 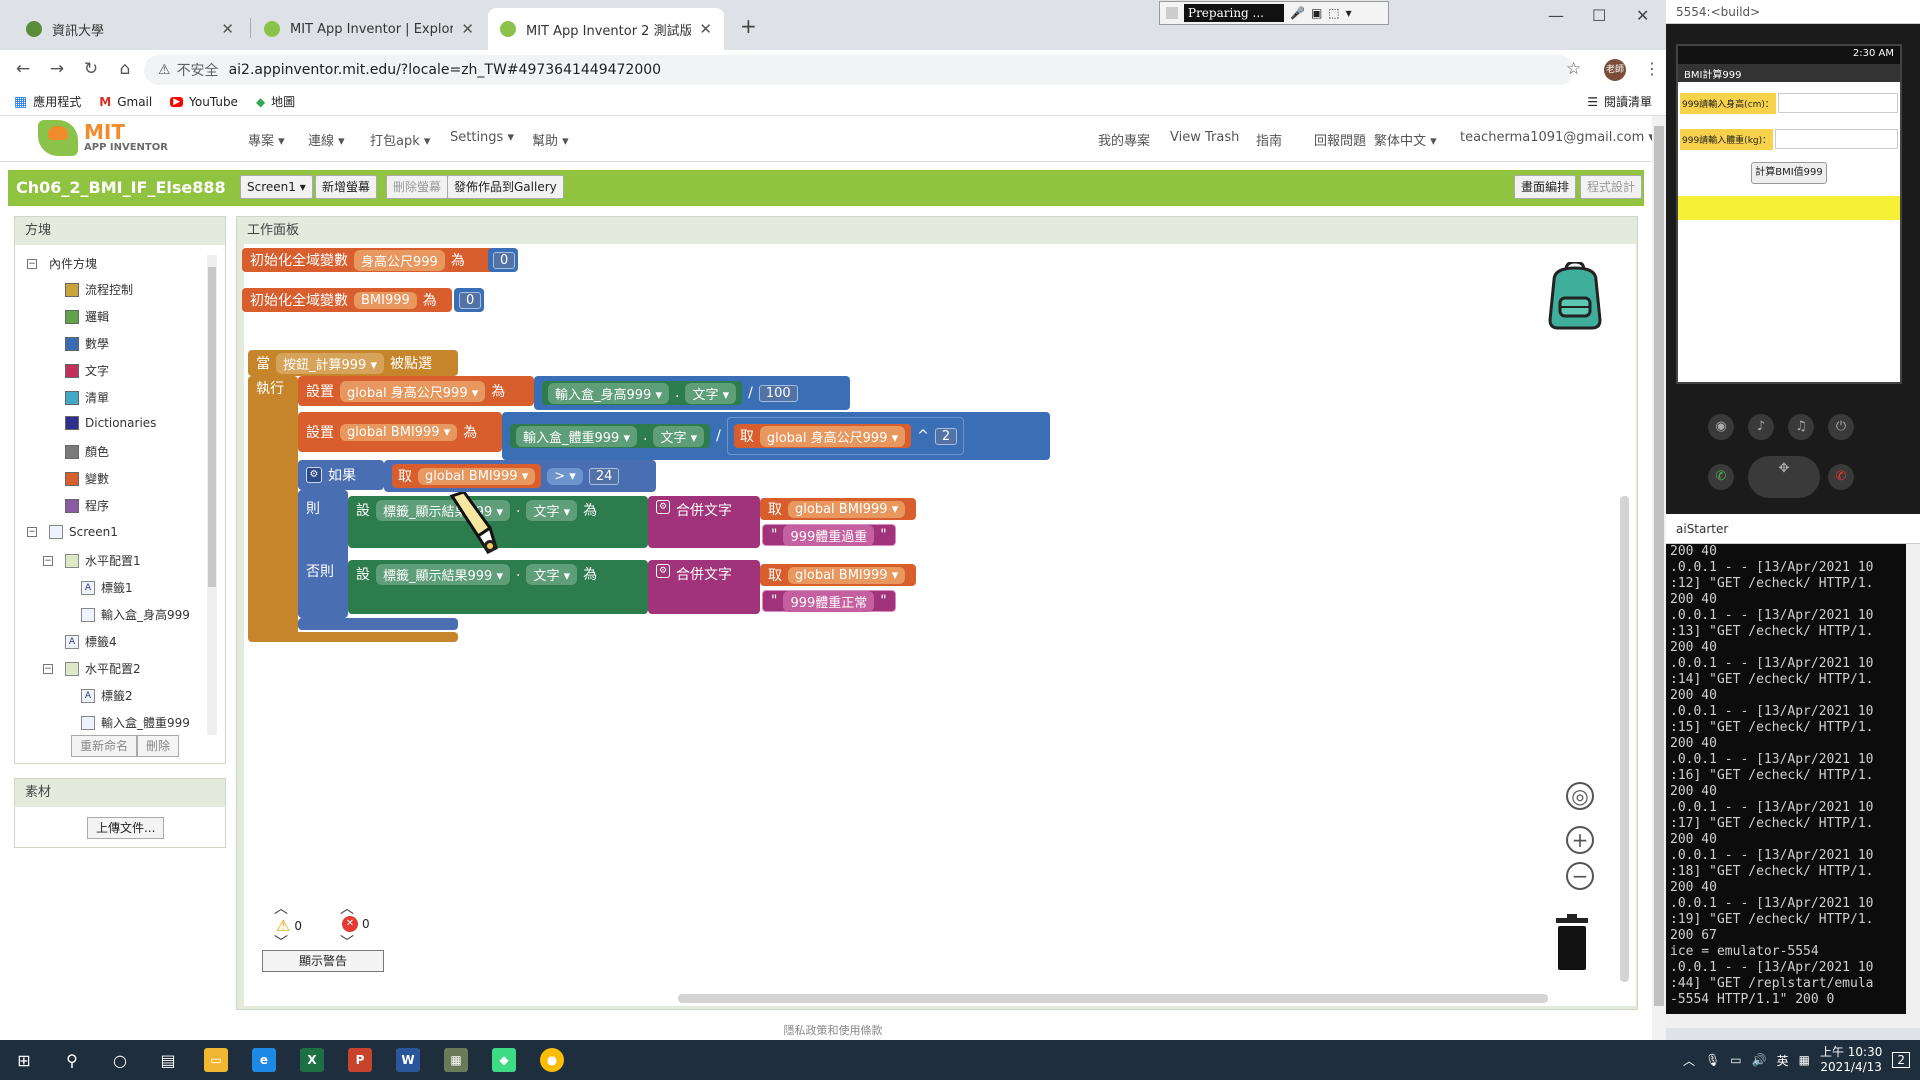 I want to click on tree-textbox-height: 輸入盒_身高999, so click(x=135, y=614).